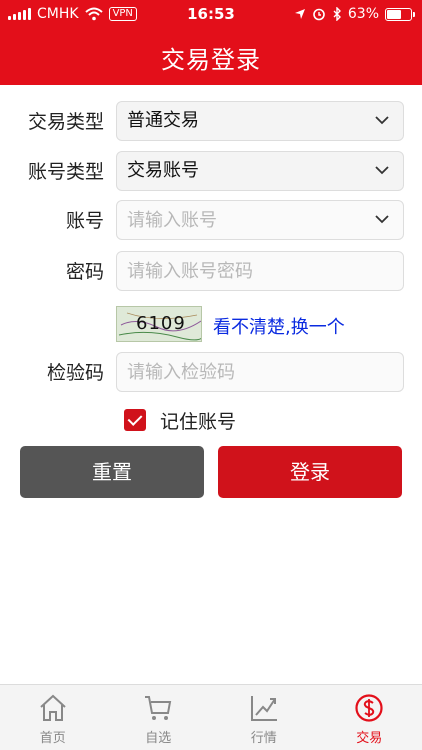  I want to click on cart-icon, so click(158, 708).